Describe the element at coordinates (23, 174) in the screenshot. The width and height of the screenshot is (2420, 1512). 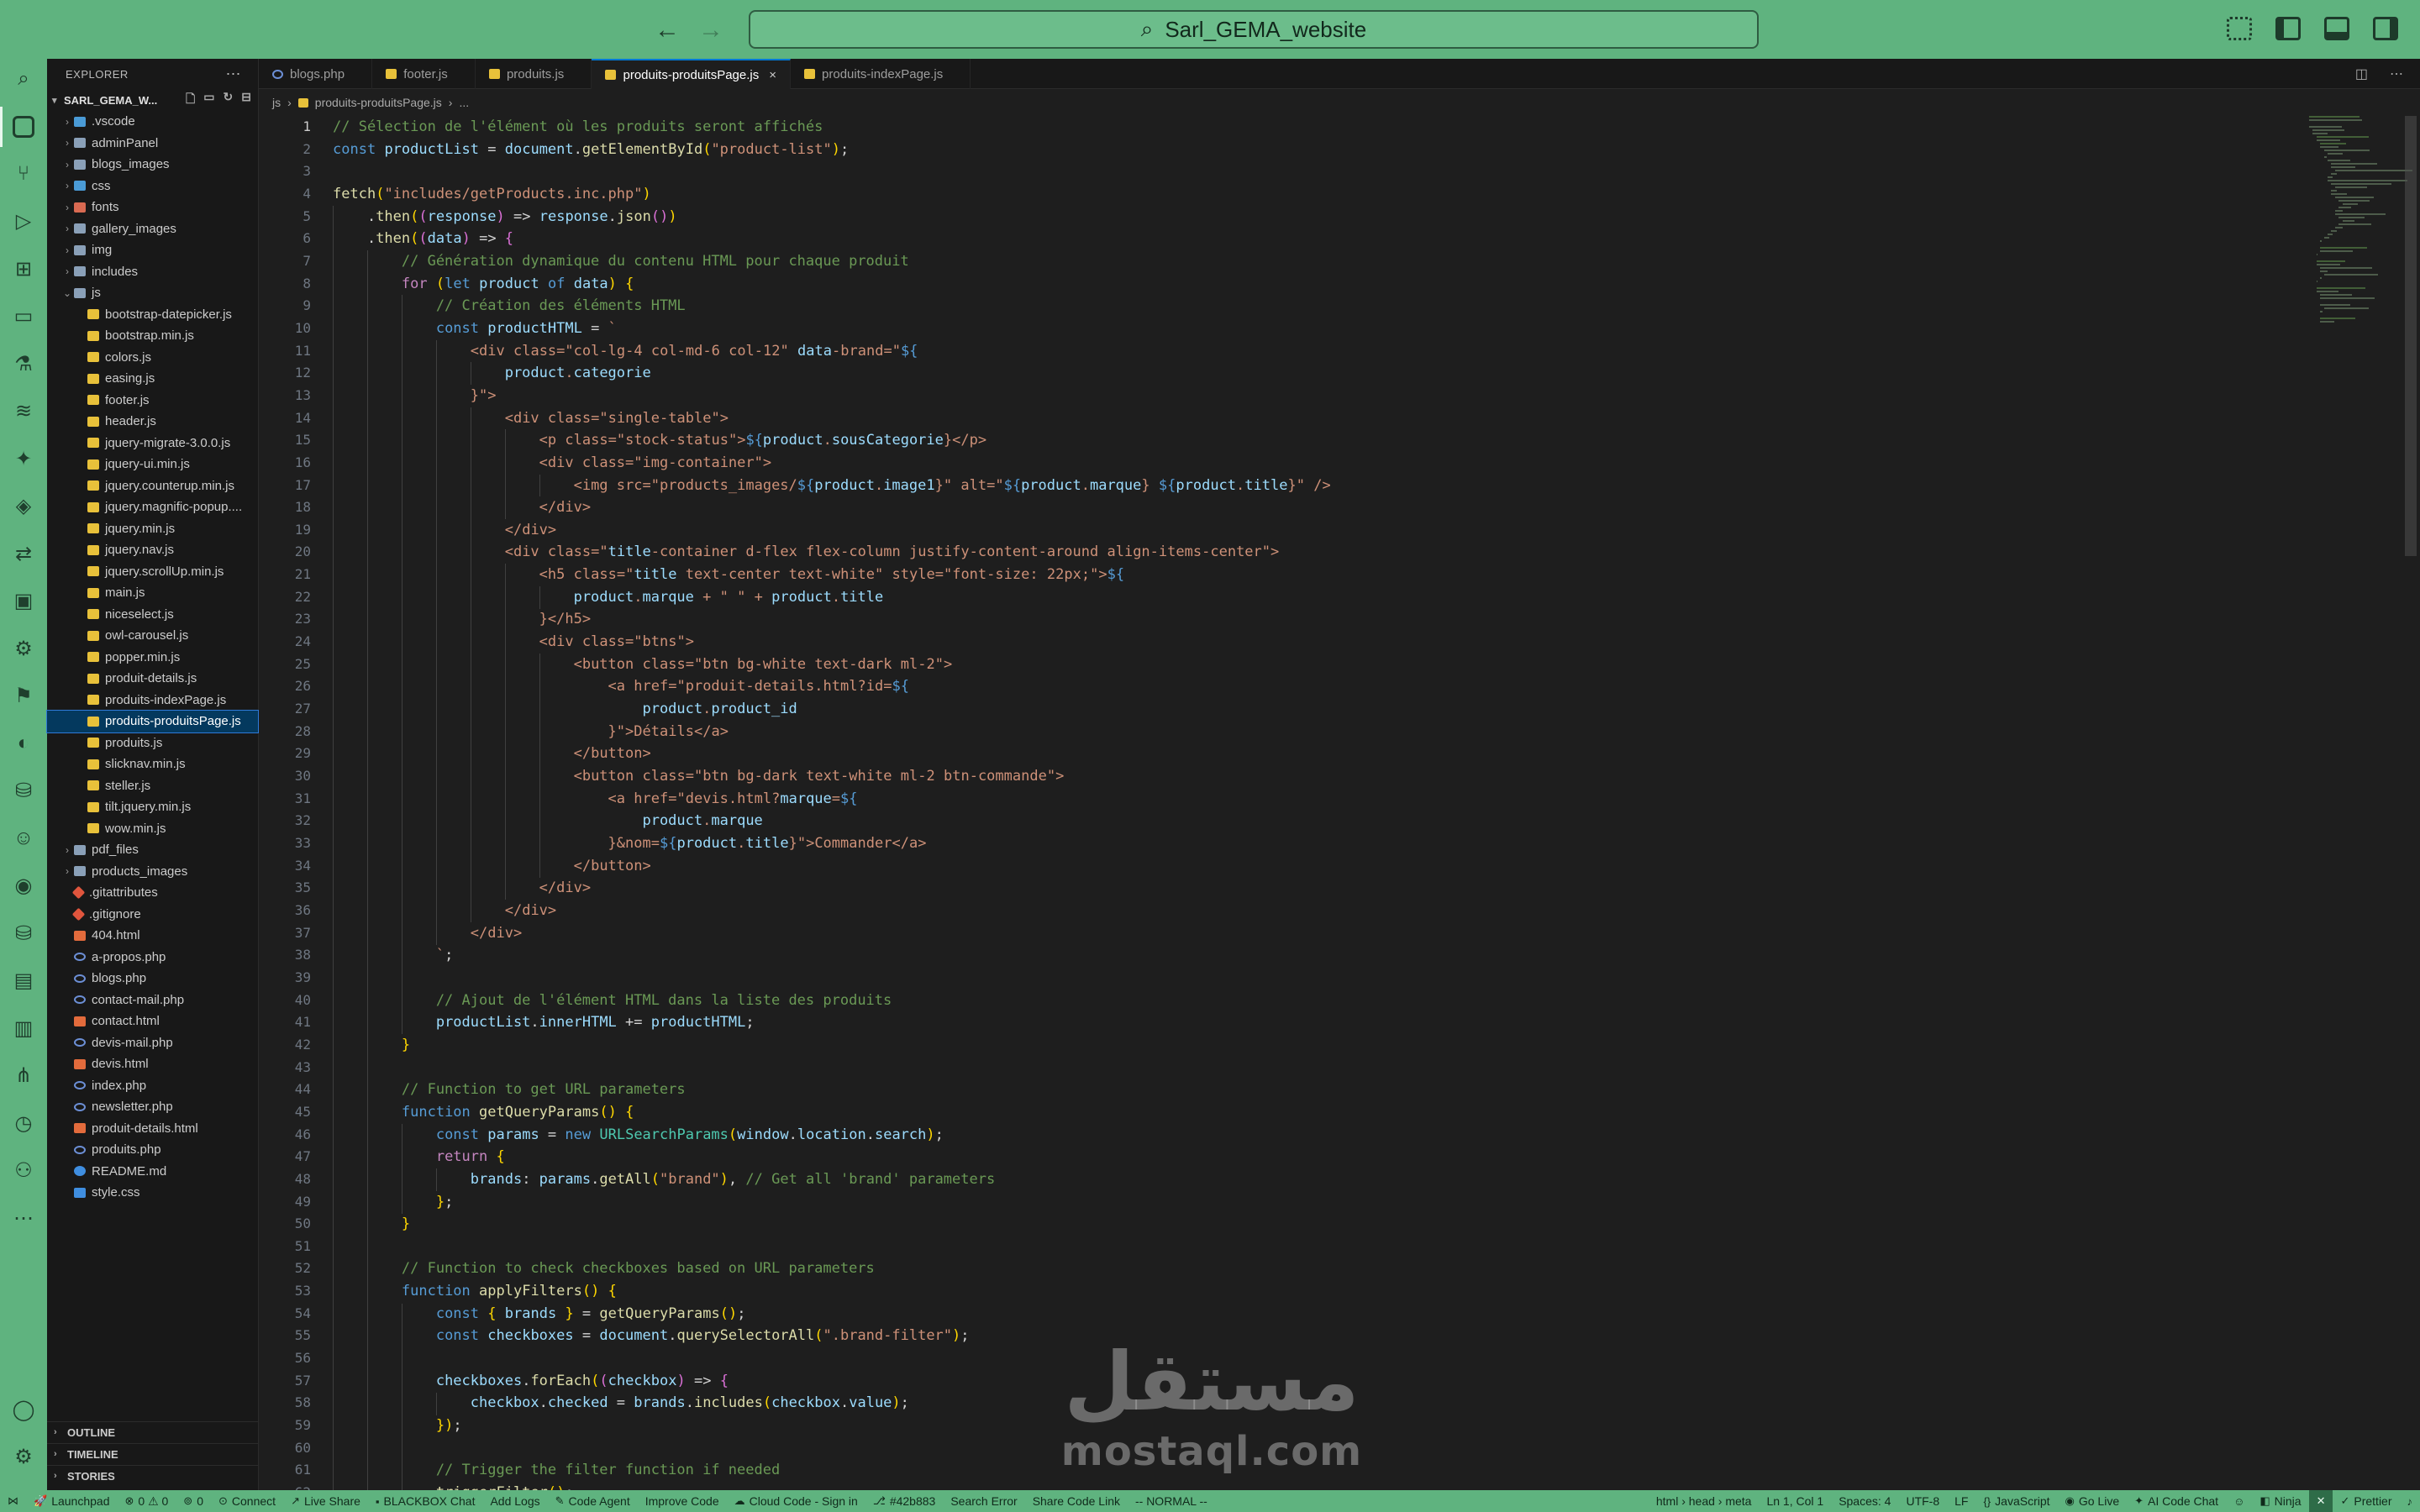
I see `source-control-icon: ⑂` at that location.